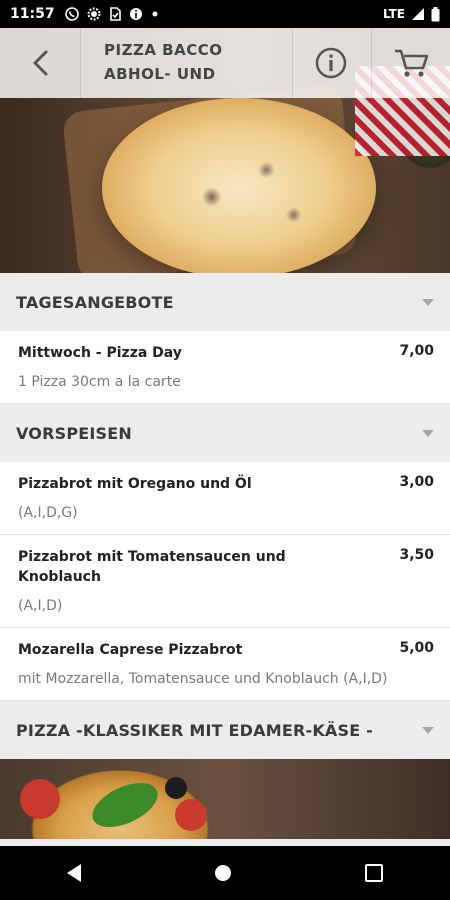  What do you see at coordinates (135, 484) in the screenshot?
I see `menu-item-name: Pizzabrot mit Oregano und Öl` at bounding box center [135, 484].